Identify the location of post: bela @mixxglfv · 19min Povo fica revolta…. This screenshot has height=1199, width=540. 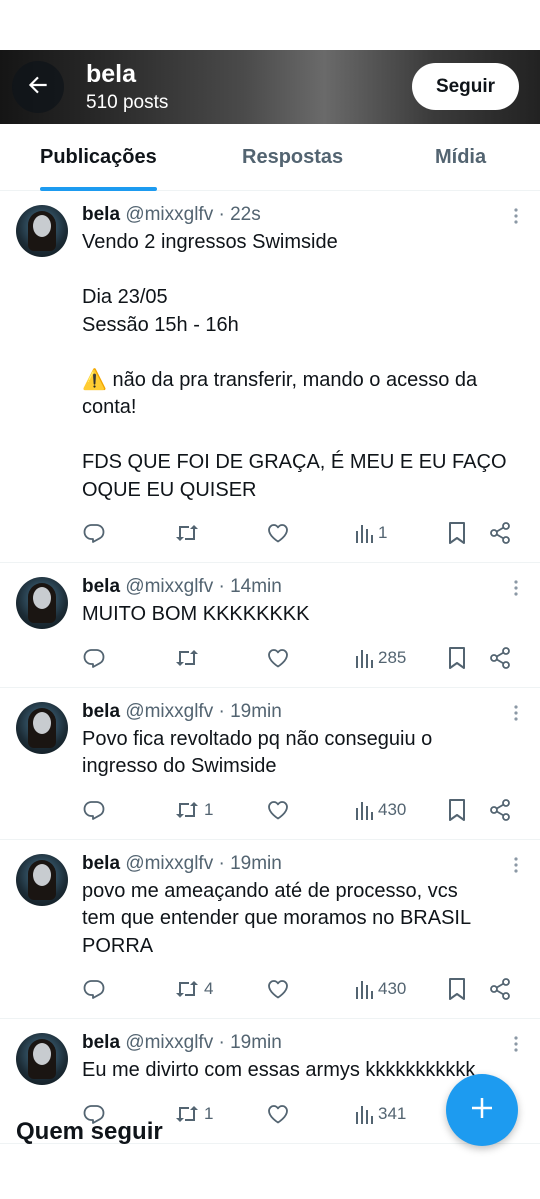
(270, 764).